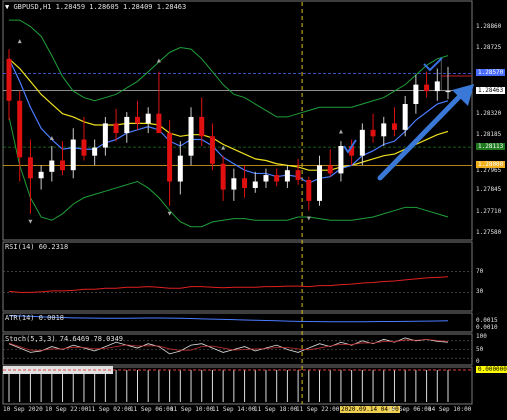 This screenshot has width=507, height=420. I want to click on price-tick-label: 1.28725, so click(489, 48).